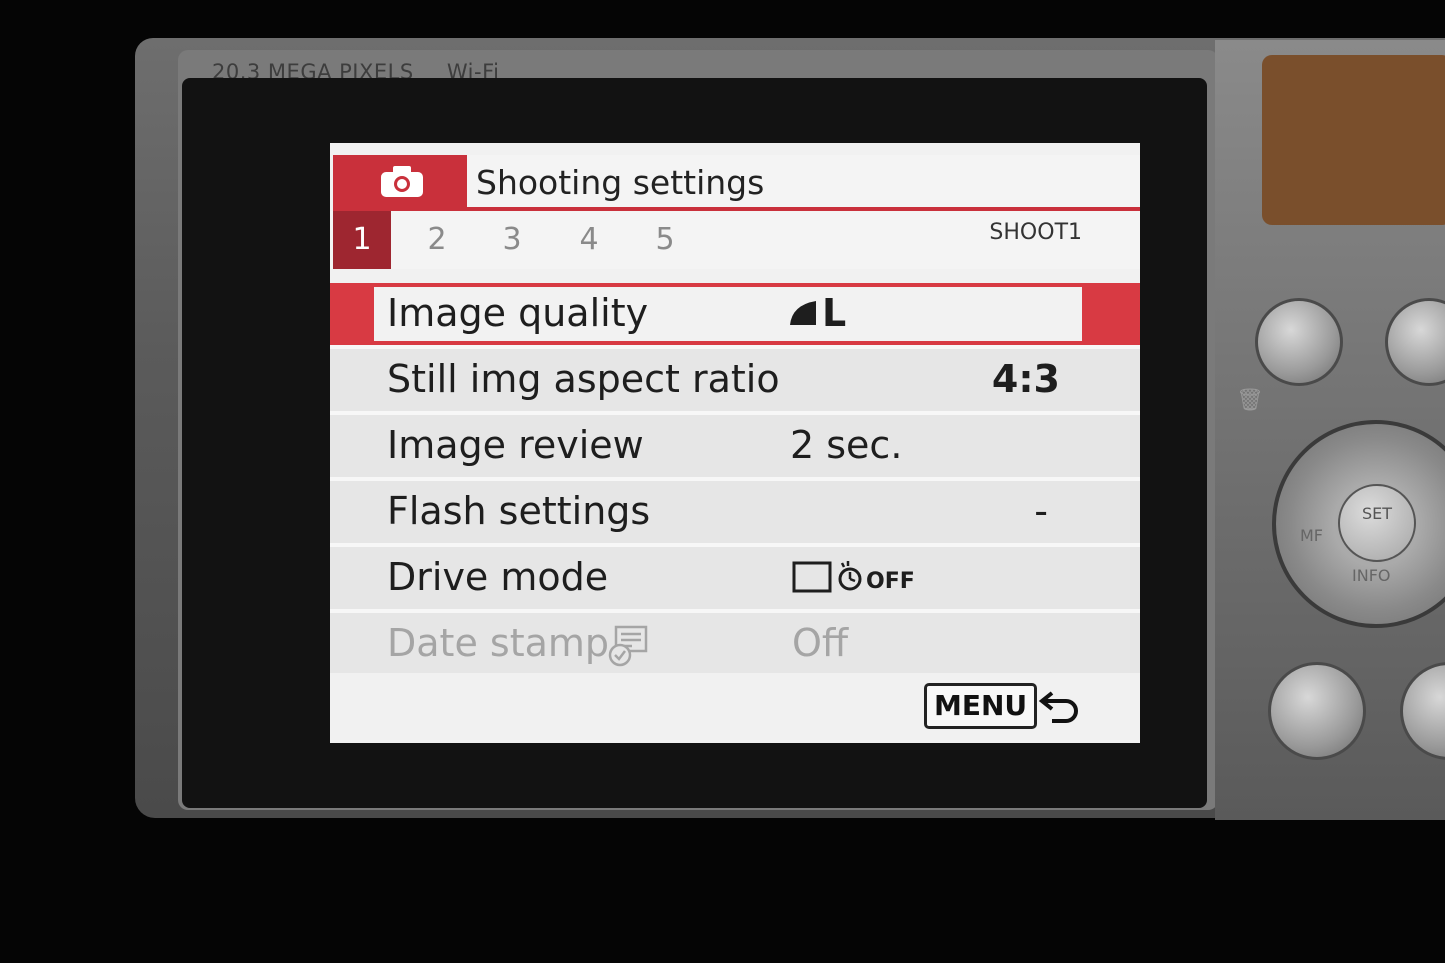 This screenshot has height=963, width=1445. I want to click on menu-item-value: 2 sec., so click(846, 445).